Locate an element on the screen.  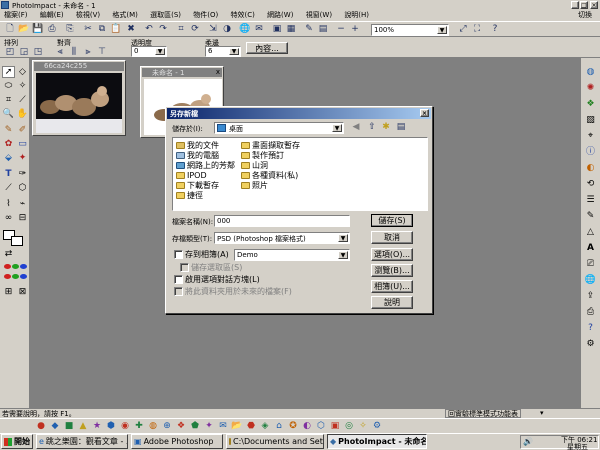
background-color-swatch is located at coordinates (17, 241).